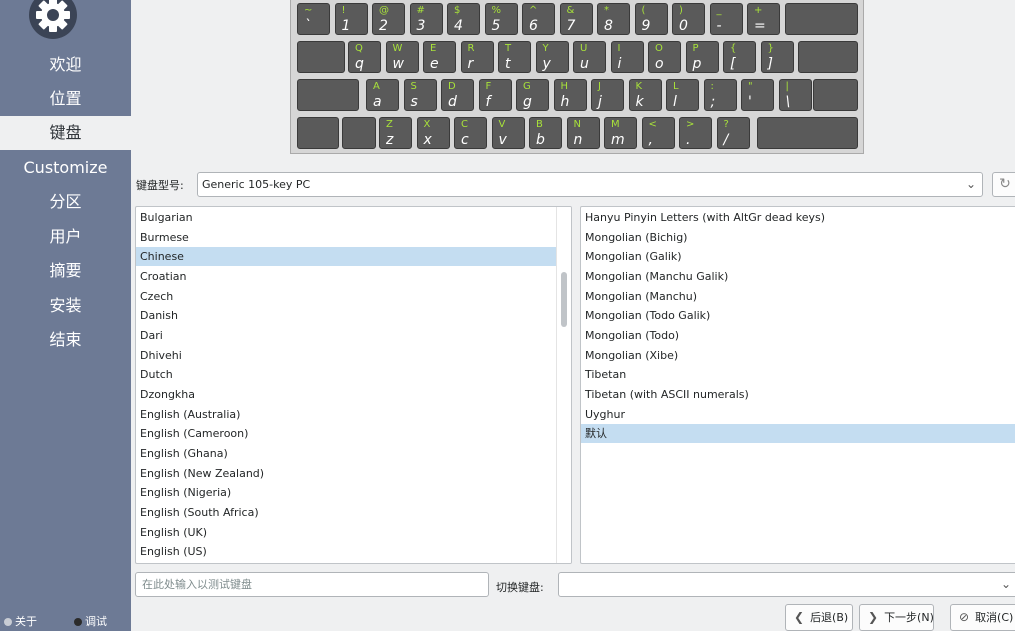  Describe the element at coordinates (620, 133) in the screenshot. I see `keyboard-key: Mm` at that location.